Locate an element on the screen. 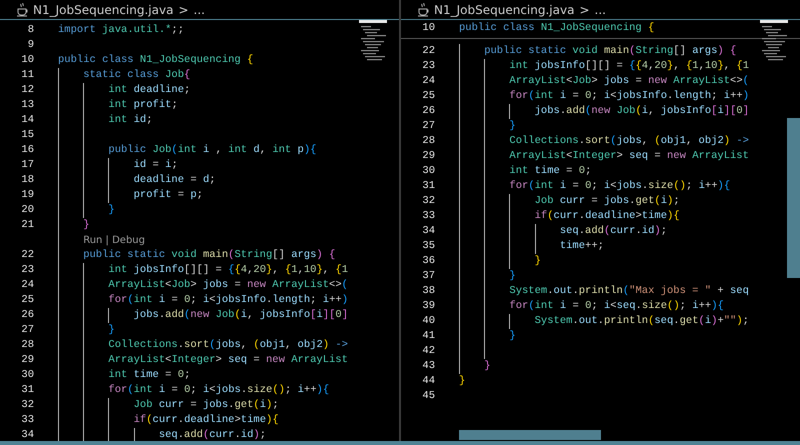  line-number: 38 is located at coordinates (428, 291).